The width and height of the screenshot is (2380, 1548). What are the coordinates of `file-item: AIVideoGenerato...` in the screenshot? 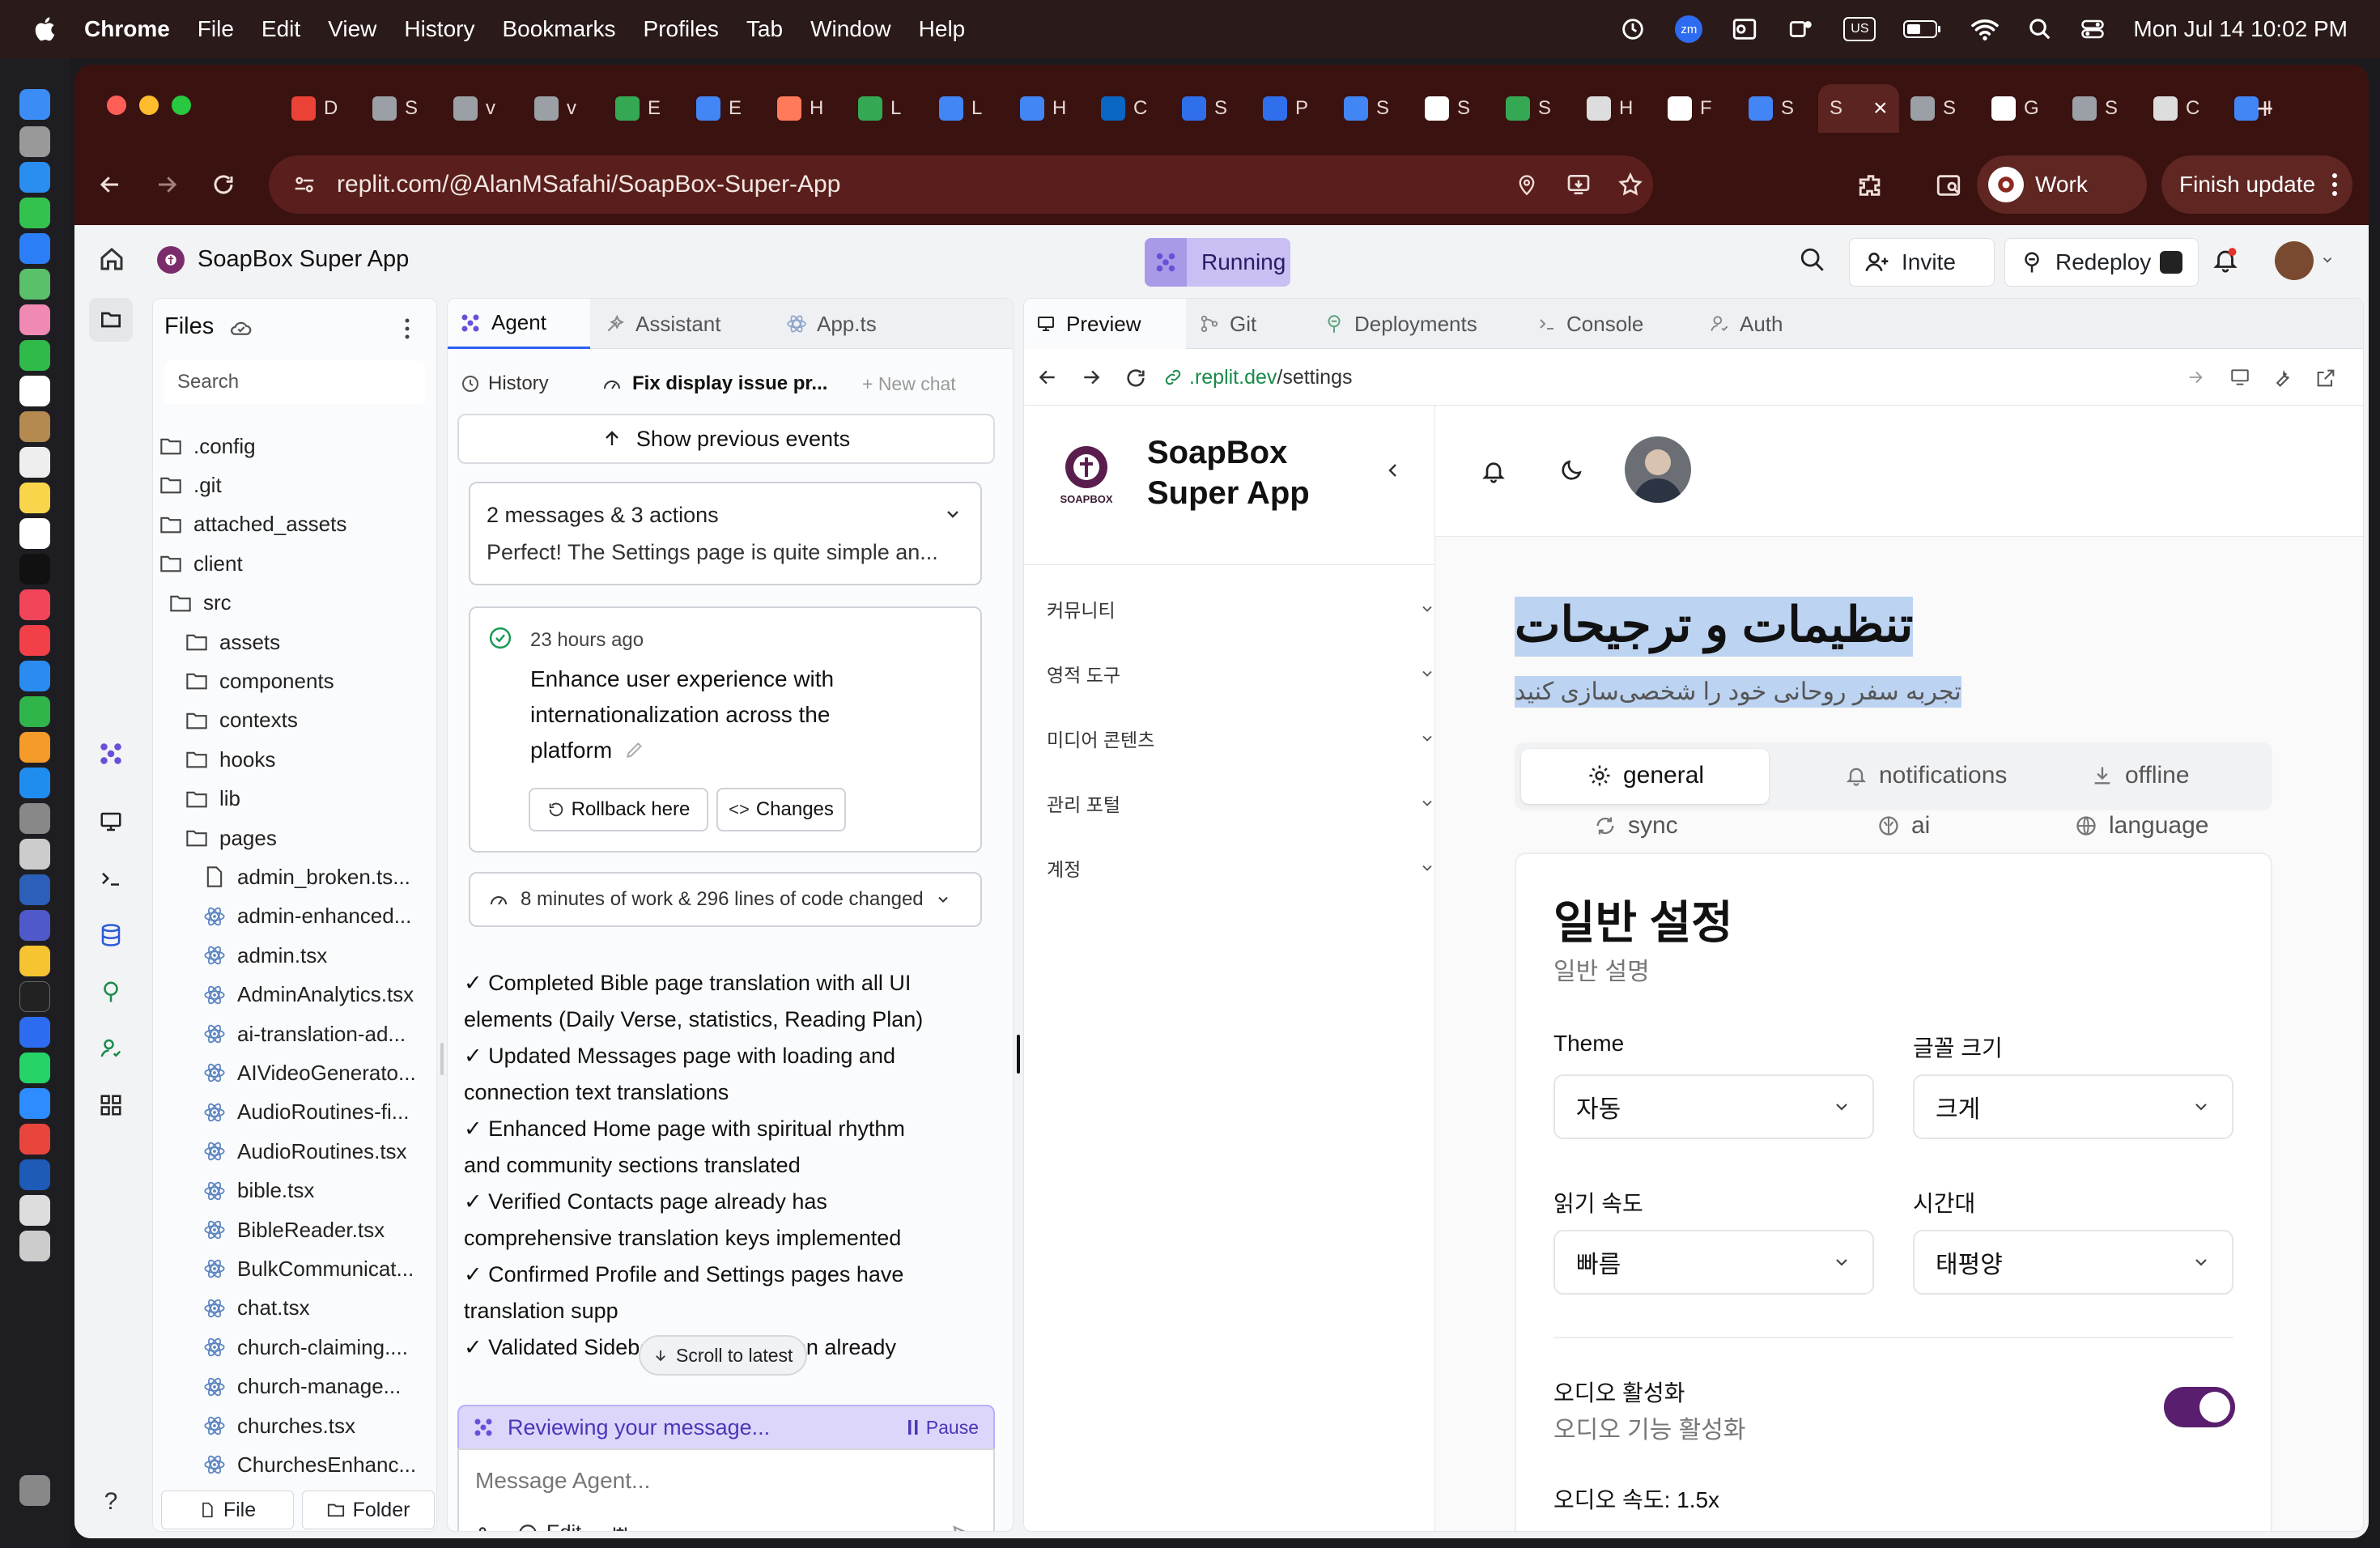 It's located at (309, 1073).